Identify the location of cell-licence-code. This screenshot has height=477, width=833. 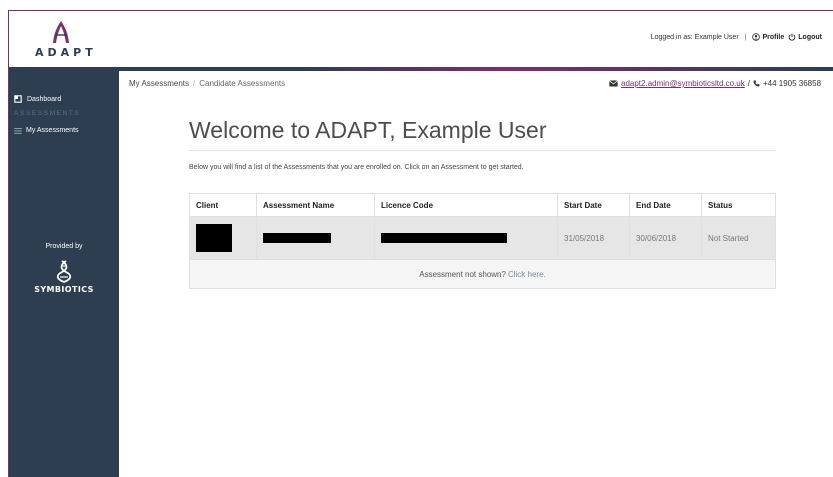
(466, 238).